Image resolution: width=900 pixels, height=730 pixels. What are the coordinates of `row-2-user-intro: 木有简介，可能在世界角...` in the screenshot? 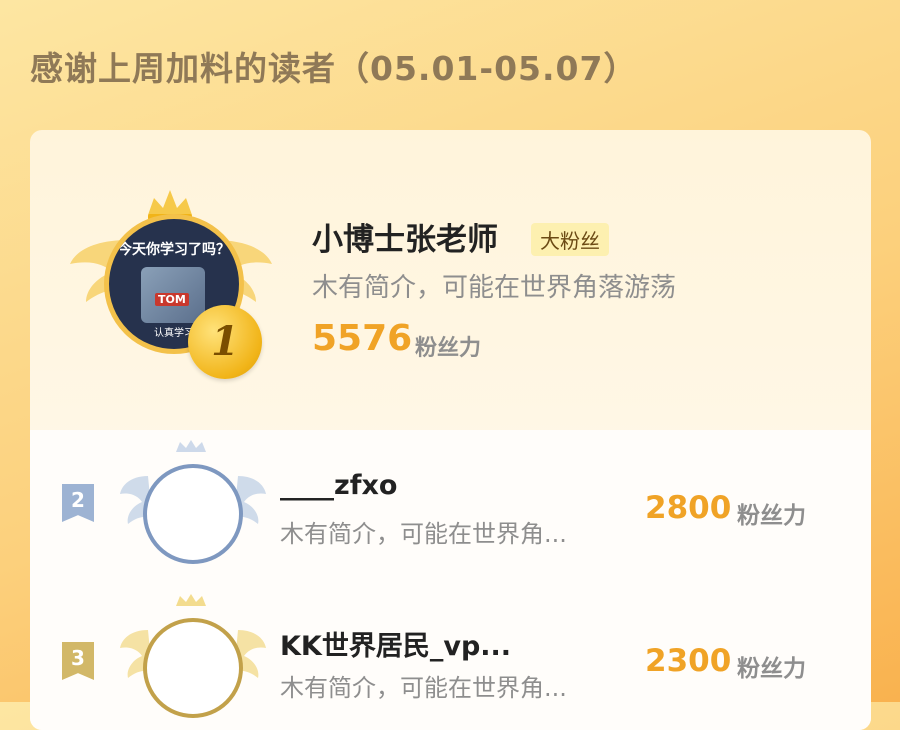 It's located at (423, 534).